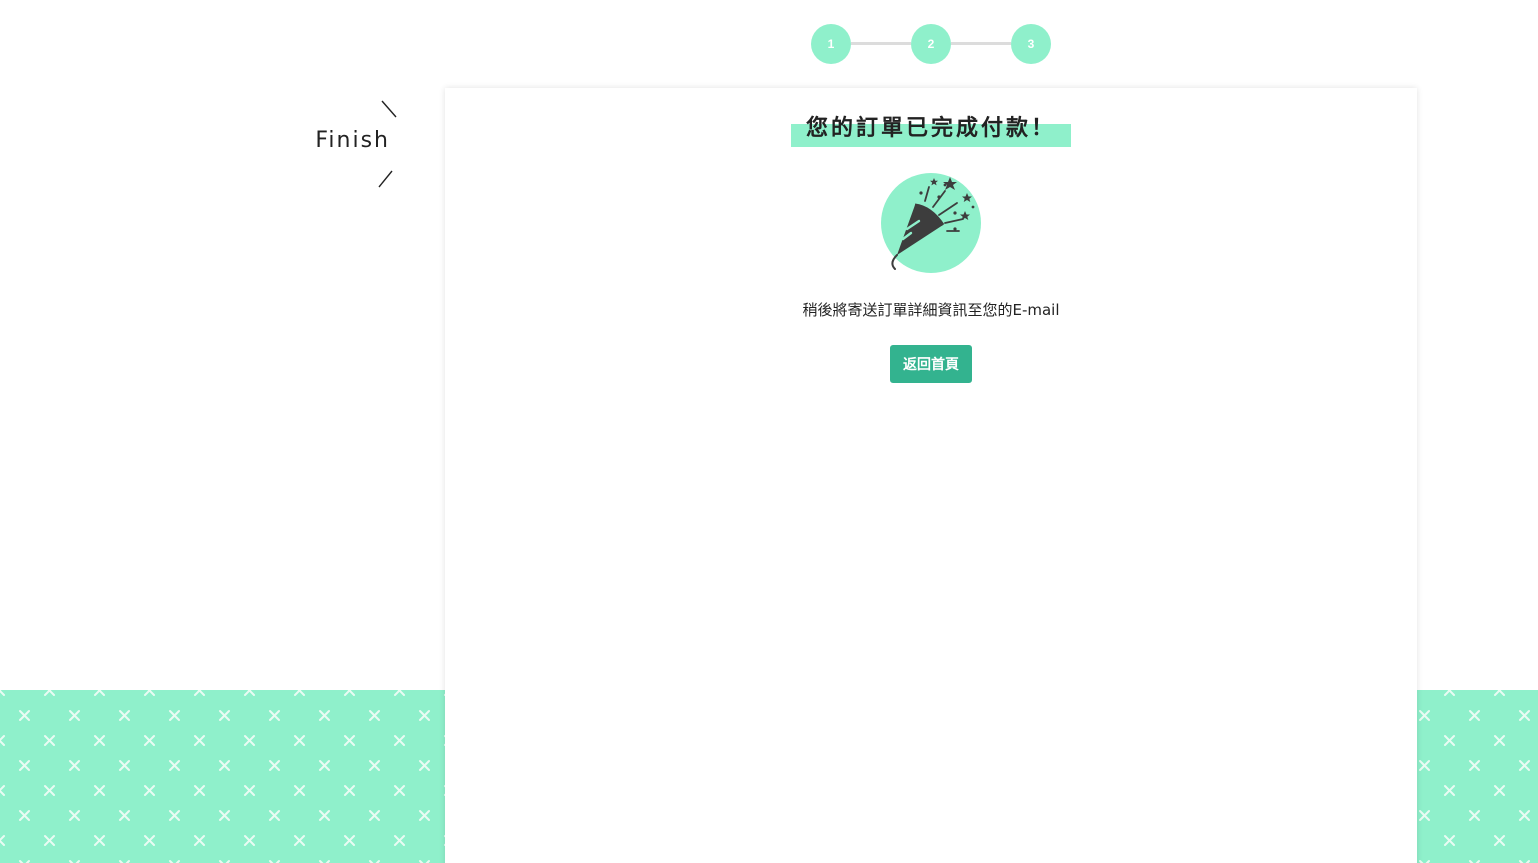 The width and height of the screenshot is (1538, 863). I want to click on step-side-label: Finish, so click(355, 144).